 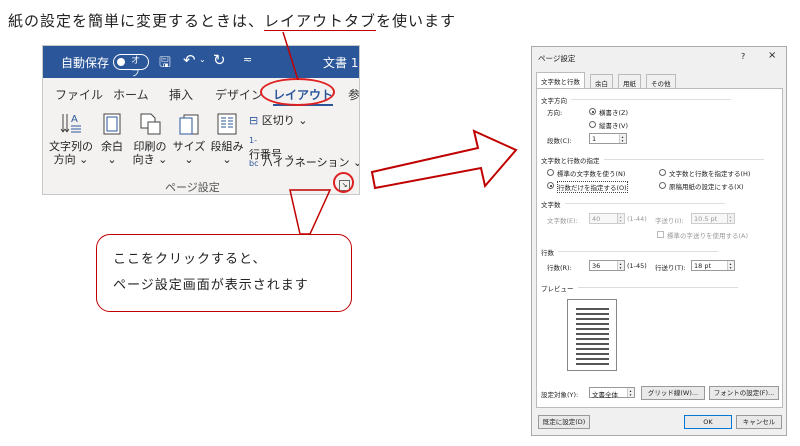 What do you see at coordinates (713, 265) in the screenshot?
I see `line-pitch-input: 18 pt` at bounding box center [713, 265].